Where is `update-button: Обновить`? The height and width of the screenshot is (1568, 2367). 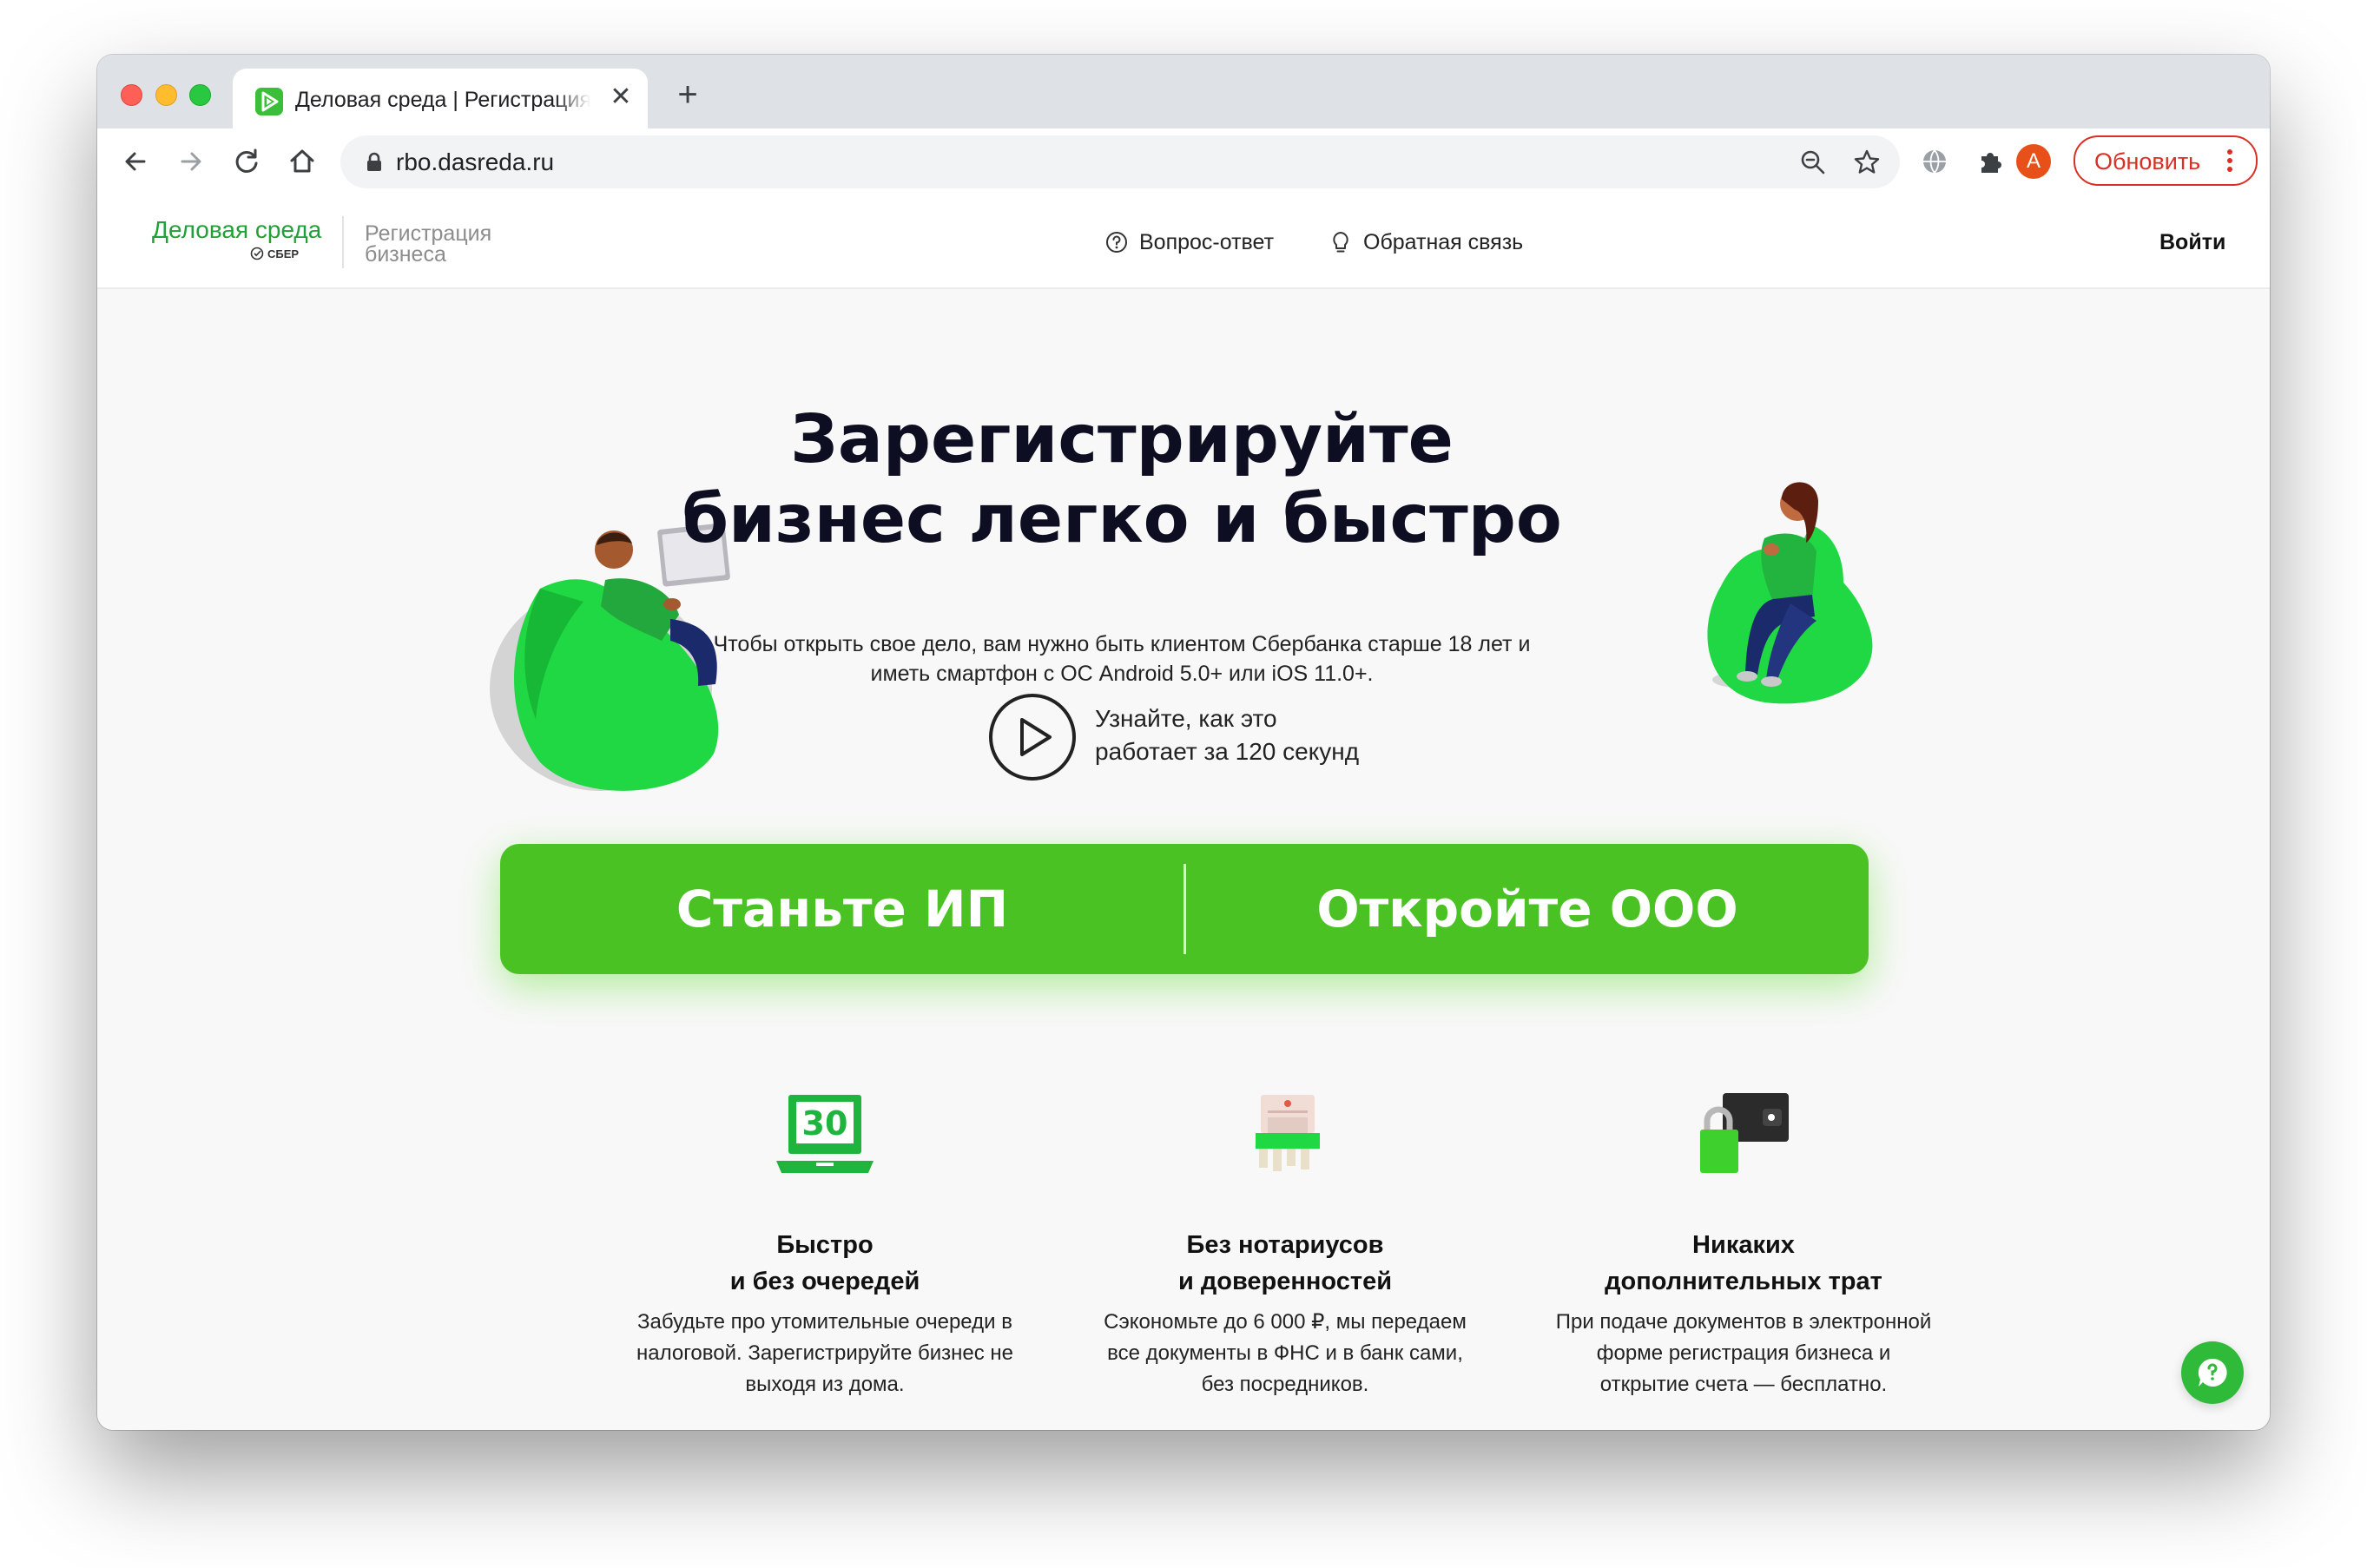
update-button: Обновить is located at coordinates (2166, 160).